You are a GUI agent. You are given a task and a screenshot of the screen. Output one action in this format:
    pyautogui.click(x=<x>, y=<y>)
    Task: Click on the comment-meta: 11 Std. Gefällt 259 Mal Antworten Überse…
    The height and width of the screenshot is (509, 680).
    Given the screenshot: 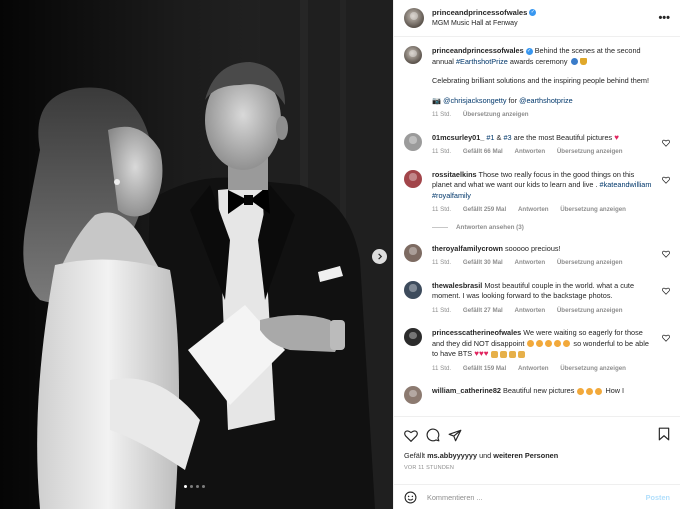 What is the action you would take?
    pyautogui.click(x=544, y=210)
    